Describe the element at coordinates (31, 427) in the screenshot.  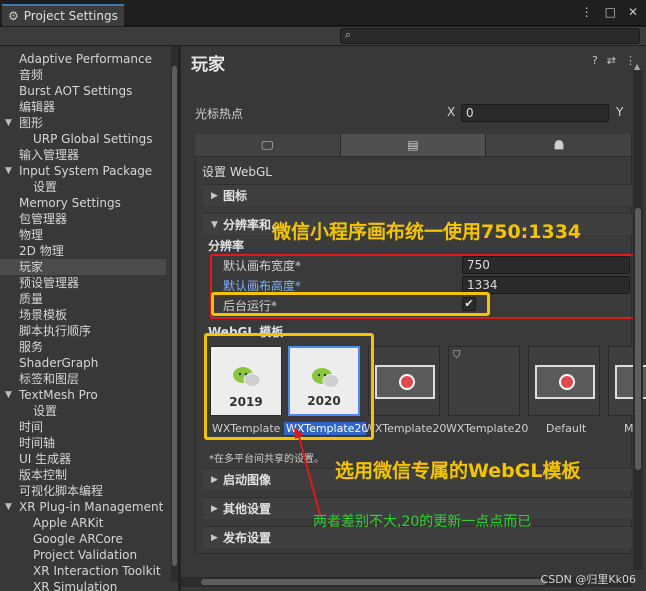
I see `sidebar-item-label: 时间` at that location.